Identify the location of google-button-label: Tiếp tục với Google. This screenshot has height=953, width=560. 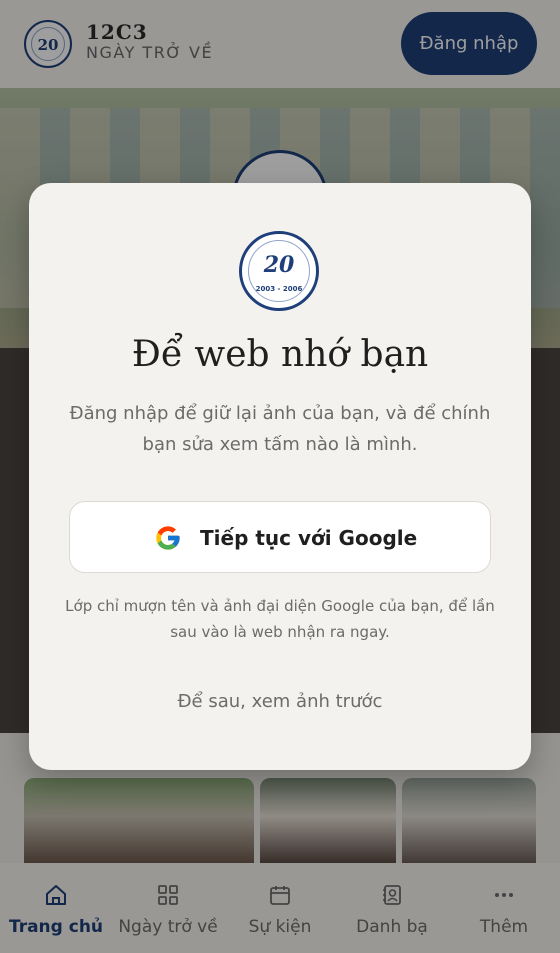
(309, 538).